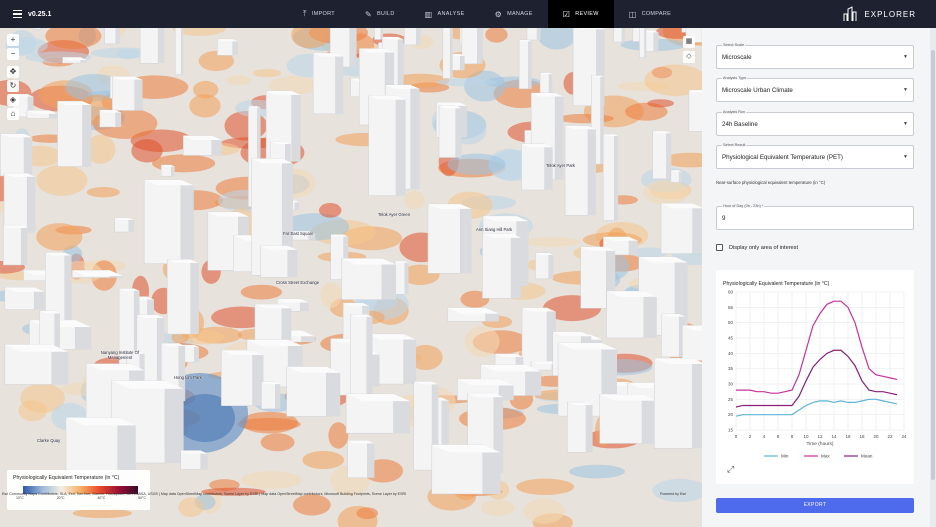 The width and height of the screenshot is (936, 527). I want to click on legend-label: Max, so click(825, 456).